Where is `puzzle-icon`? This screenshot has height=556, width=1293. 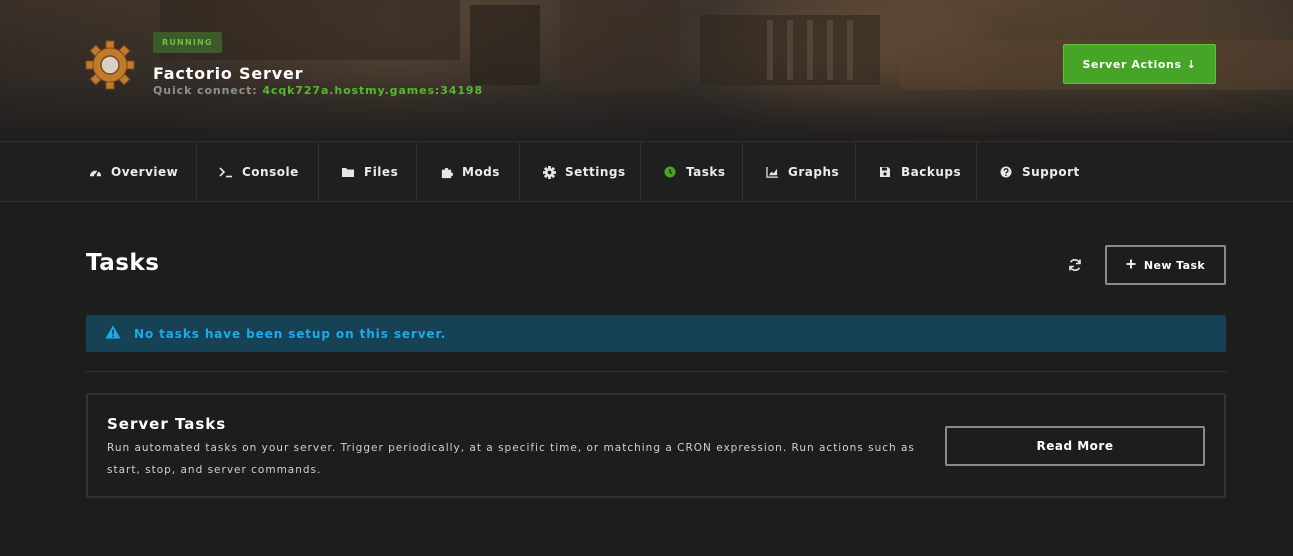 puzzle-icon is located at coordinates (446, 172).